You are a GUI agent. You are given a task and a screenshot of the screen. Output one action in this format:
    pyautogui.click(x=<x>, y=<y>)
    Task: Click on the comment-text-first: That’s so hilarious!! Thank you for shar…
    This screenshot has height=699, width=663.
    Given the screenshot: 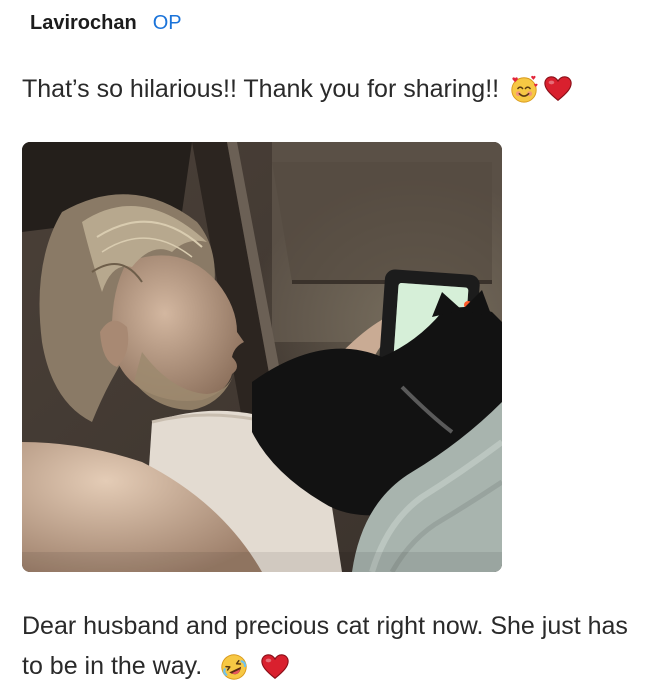 What is the action you would take?
    pyautogui.click(x=297, y=89)
    